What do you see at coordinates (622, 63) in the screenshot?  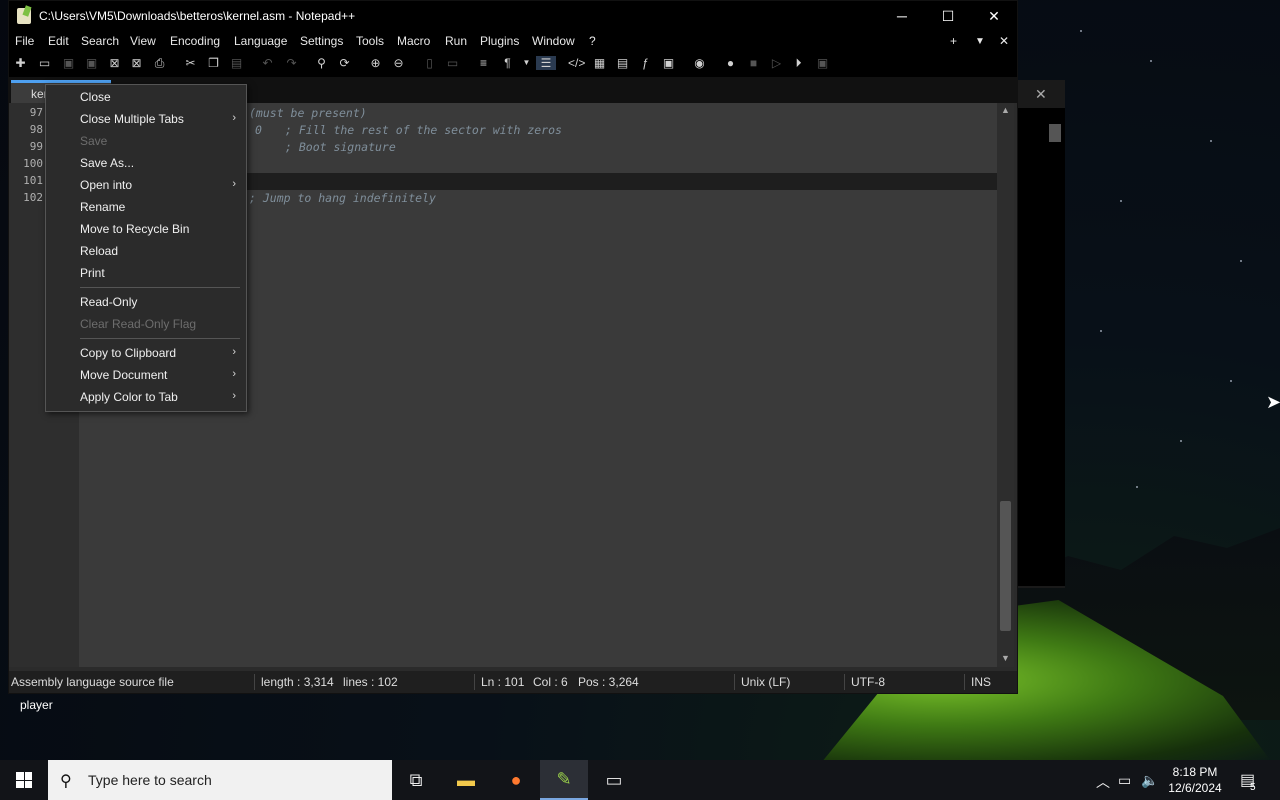 I see `document-list-icon: ▤` at bounding box center [622, 63].